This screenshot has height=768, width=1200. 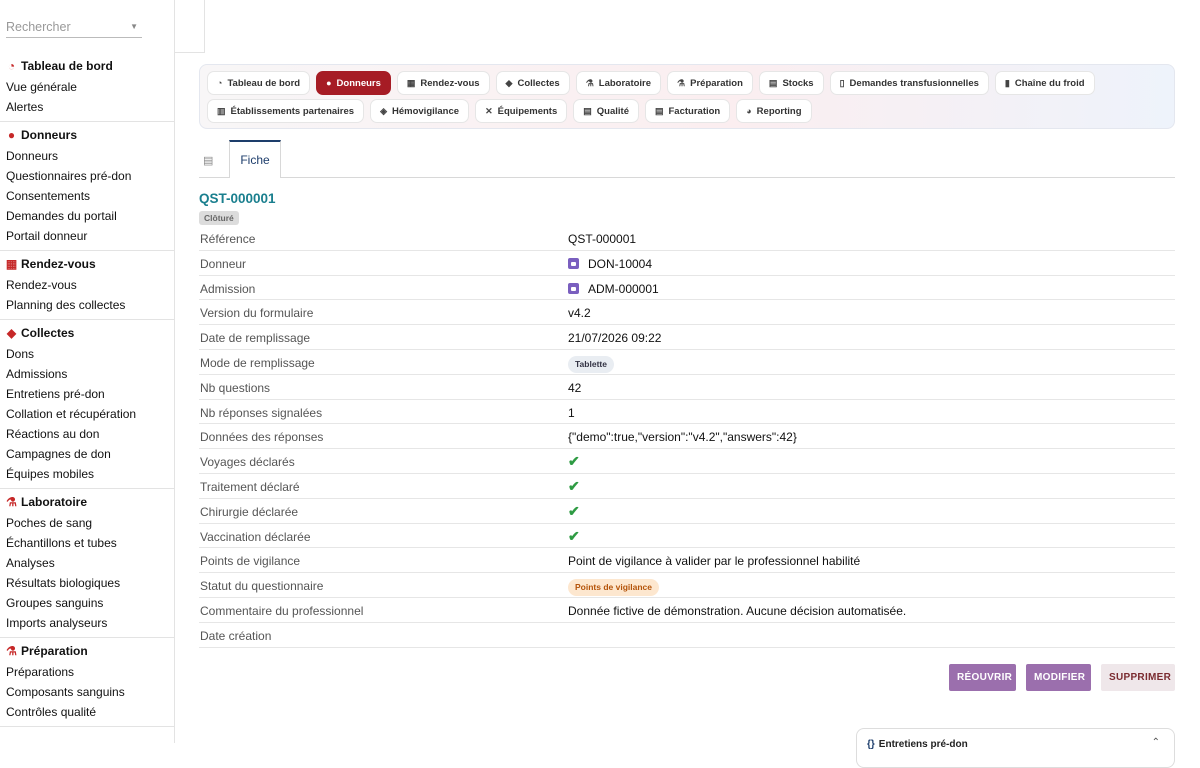 I want to click on sidebar-item: Alertes, so click(x=87, y=107).